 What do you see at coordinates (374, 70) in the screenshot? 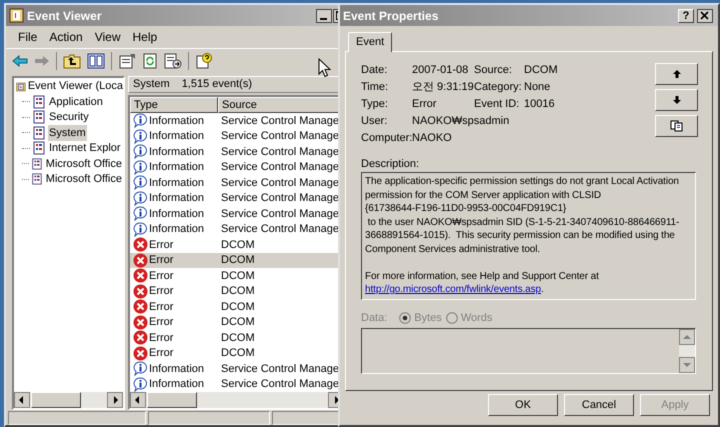
I see `field-label: Date:` at bounding box center [374, 70].